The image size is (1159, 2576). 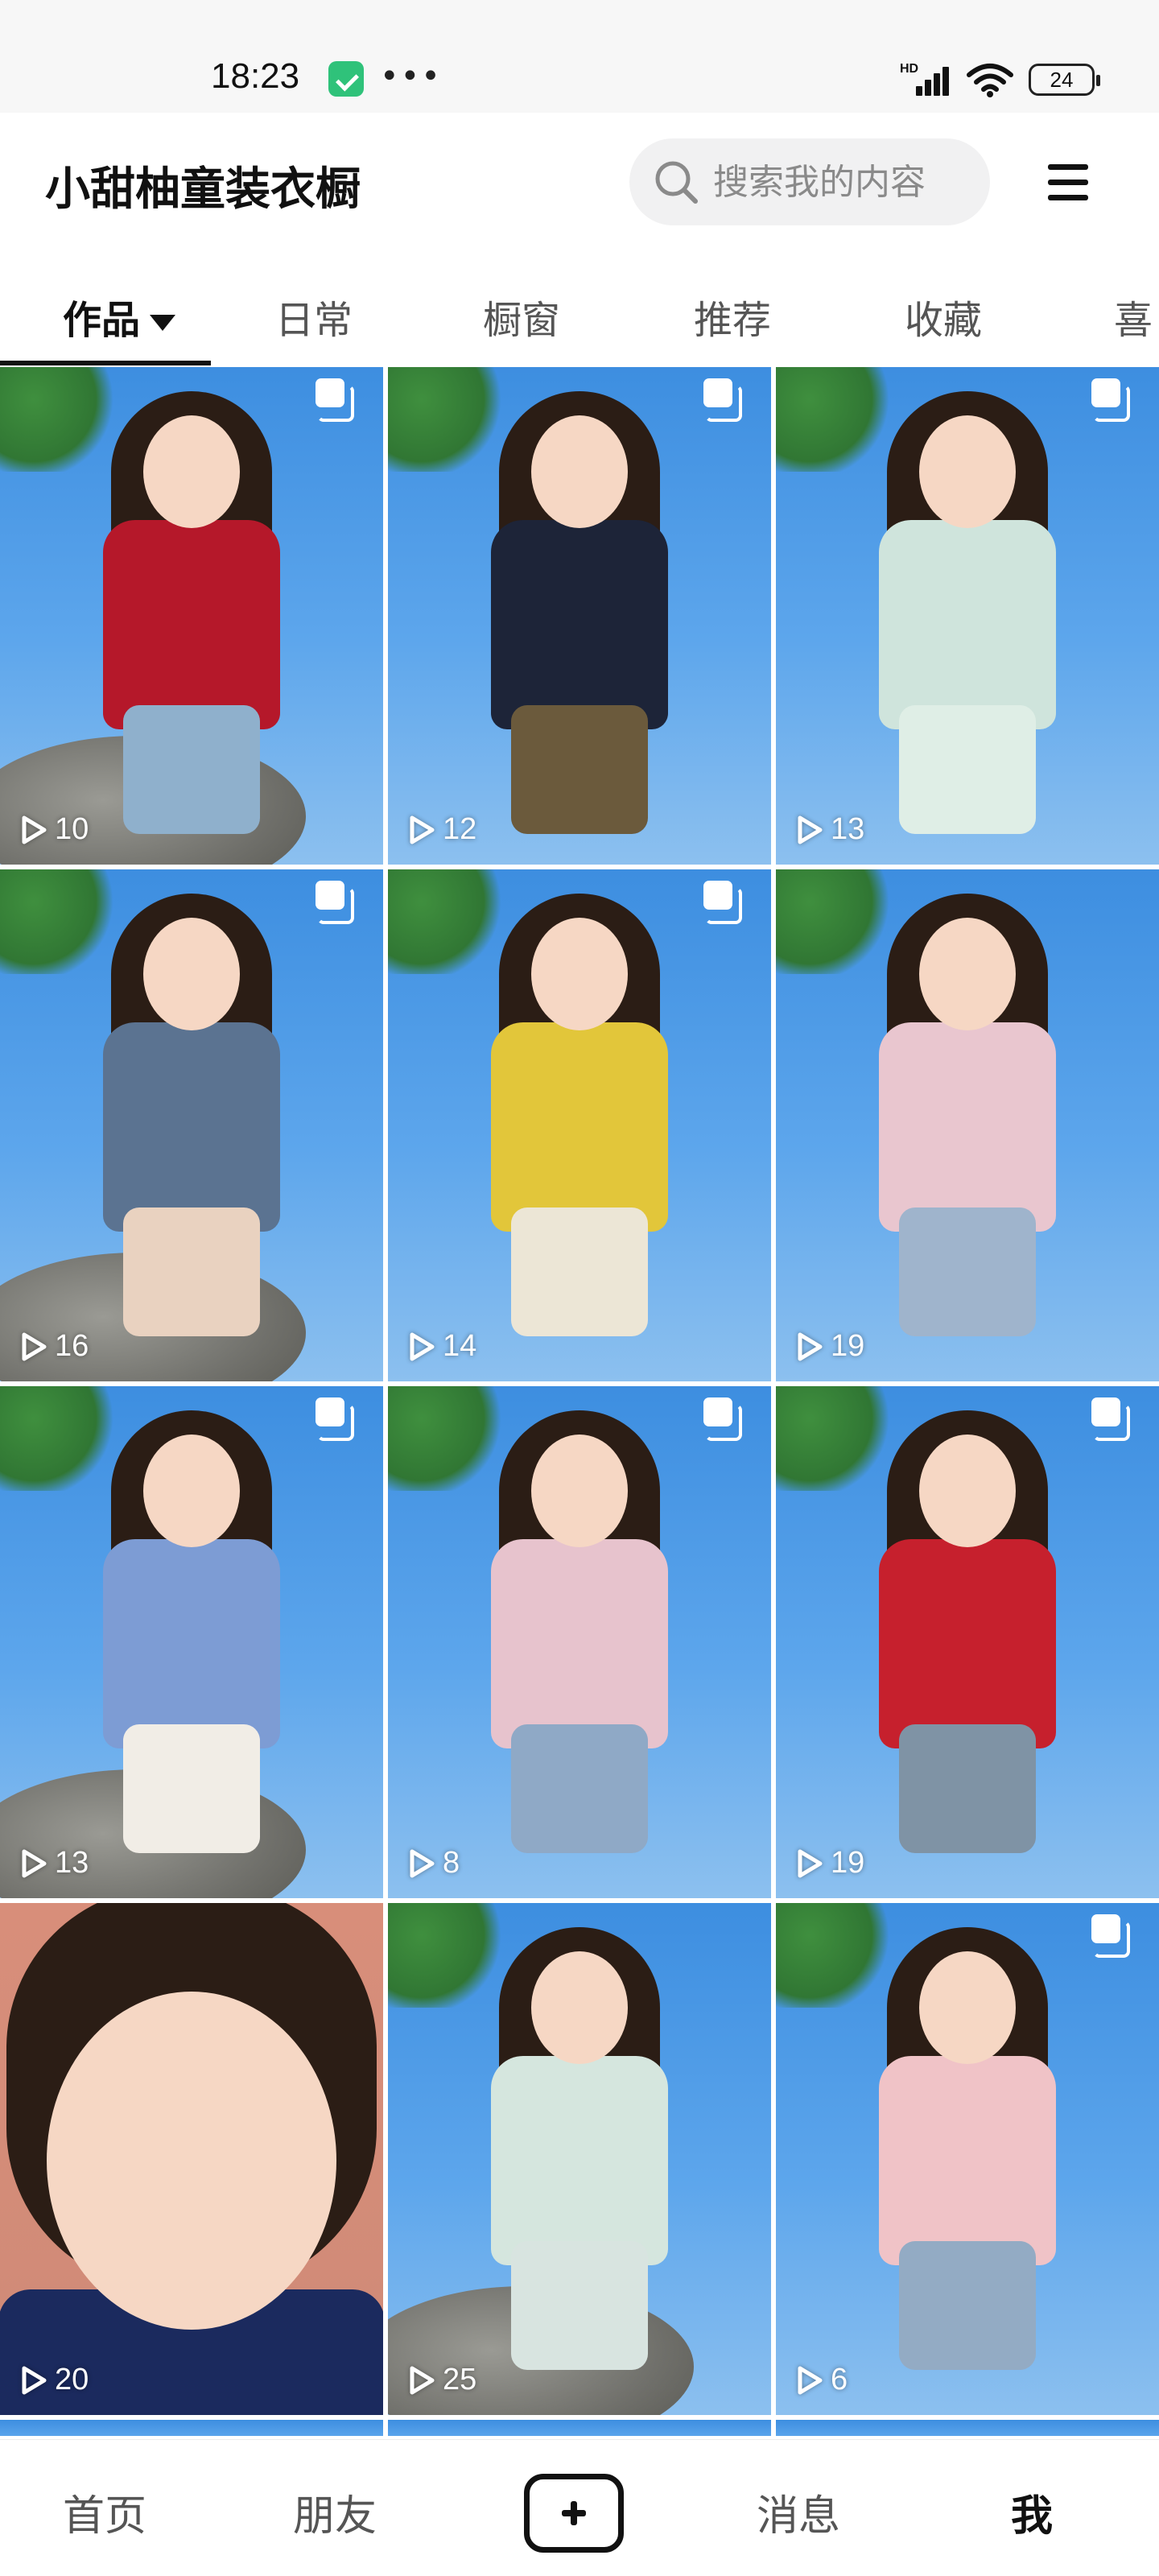 I want to click on video-tile: 20, so click(x=191, y=2159).